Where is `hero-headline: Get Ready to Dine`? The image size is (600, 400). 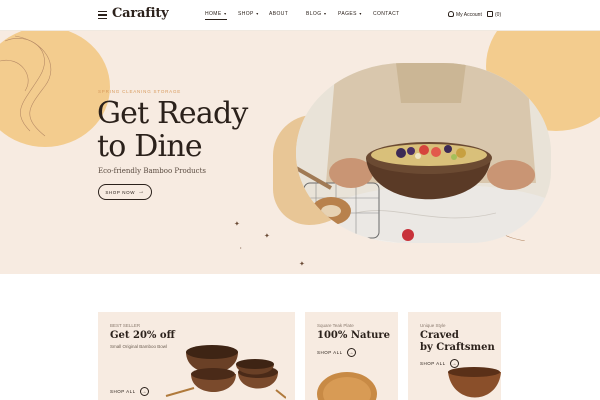
hero-headline: Get Ready to Dine is located at coordinates (172, 130).